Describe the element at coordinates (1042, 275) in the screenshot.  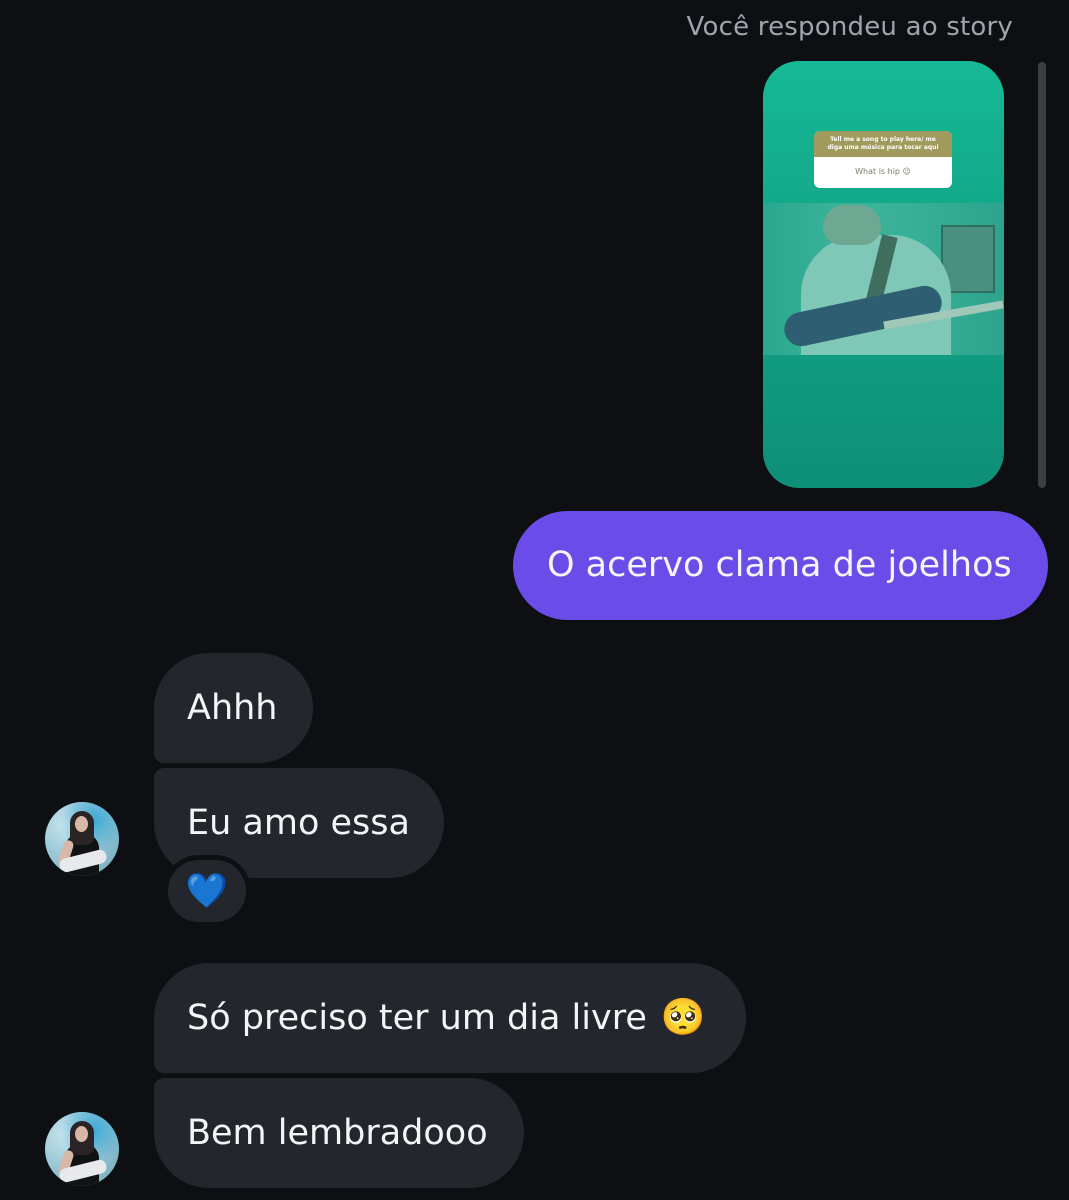
I see `scrollbar` at that location.